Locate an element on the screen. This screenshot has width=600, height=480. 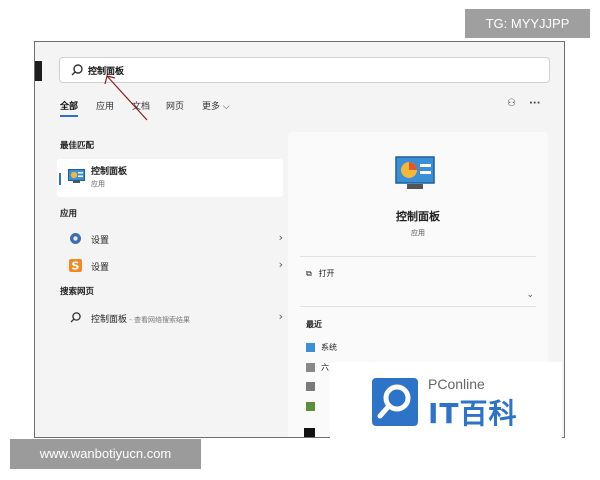
app-result-settings: 设置 › is located at coordinates (170, 239).